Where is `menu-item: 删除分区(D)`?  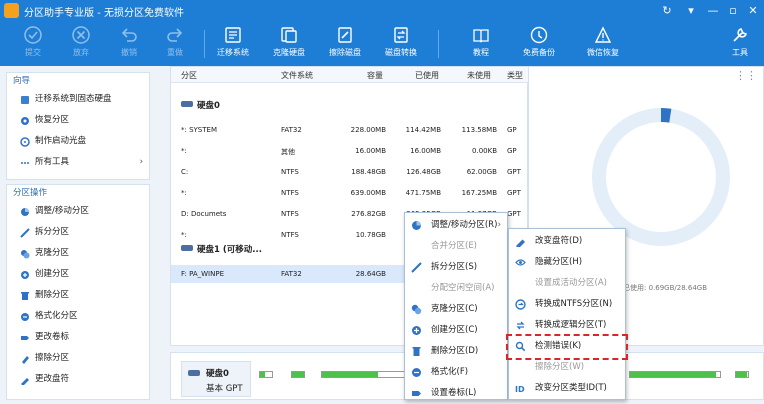 menu-item: 删除分区(D) is located at coordinates (456, 351).